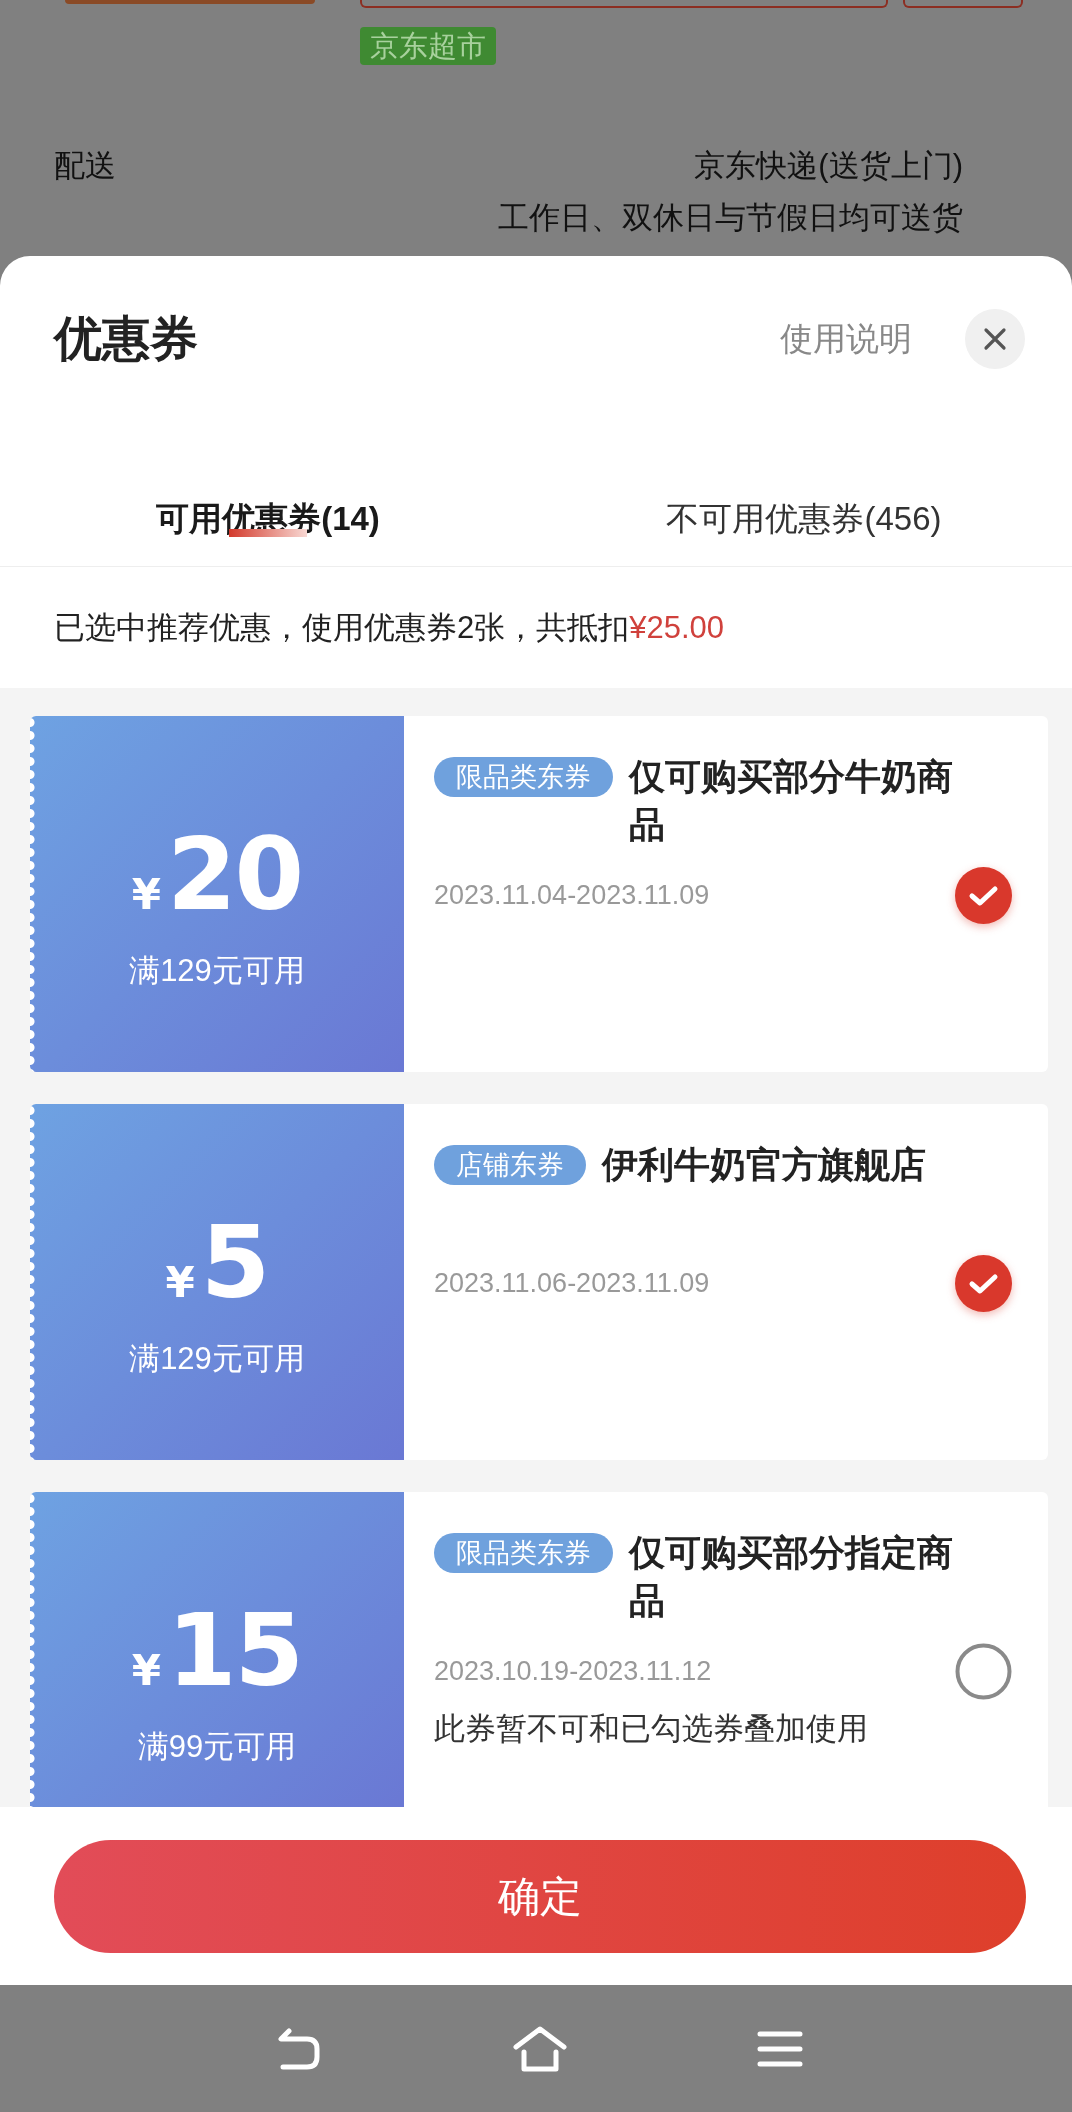 The height and width of the screenshot is (2112, 1072). What do you see at coordinates (428, 46) in the screenshot?
I see `store-tag: 京东超市` at bounding box center [428, 46].